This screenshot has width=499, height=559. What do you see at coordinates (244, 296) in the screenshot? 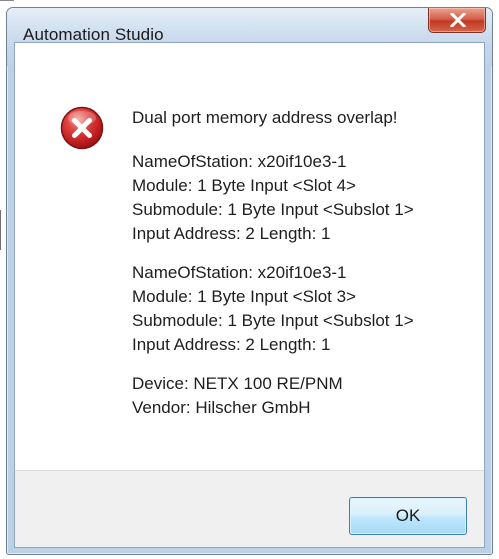
I see `message-line: Module: 1 Byte Input <Slot 3>` at bounding box center [244, 296].